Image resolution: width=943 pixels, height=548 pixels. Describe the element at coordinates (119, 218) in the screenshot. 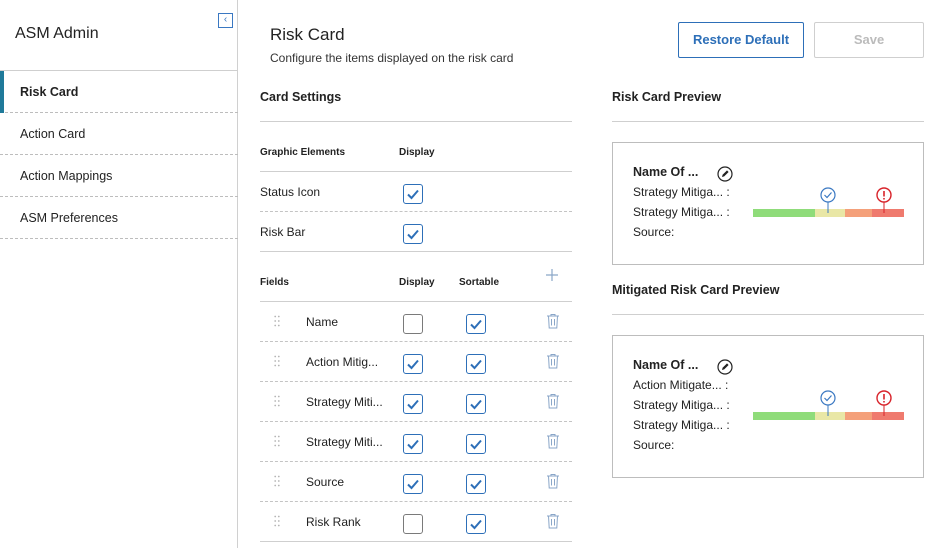

I see `sidebar-item-asm-preferences: ASM Preferences` at that location.